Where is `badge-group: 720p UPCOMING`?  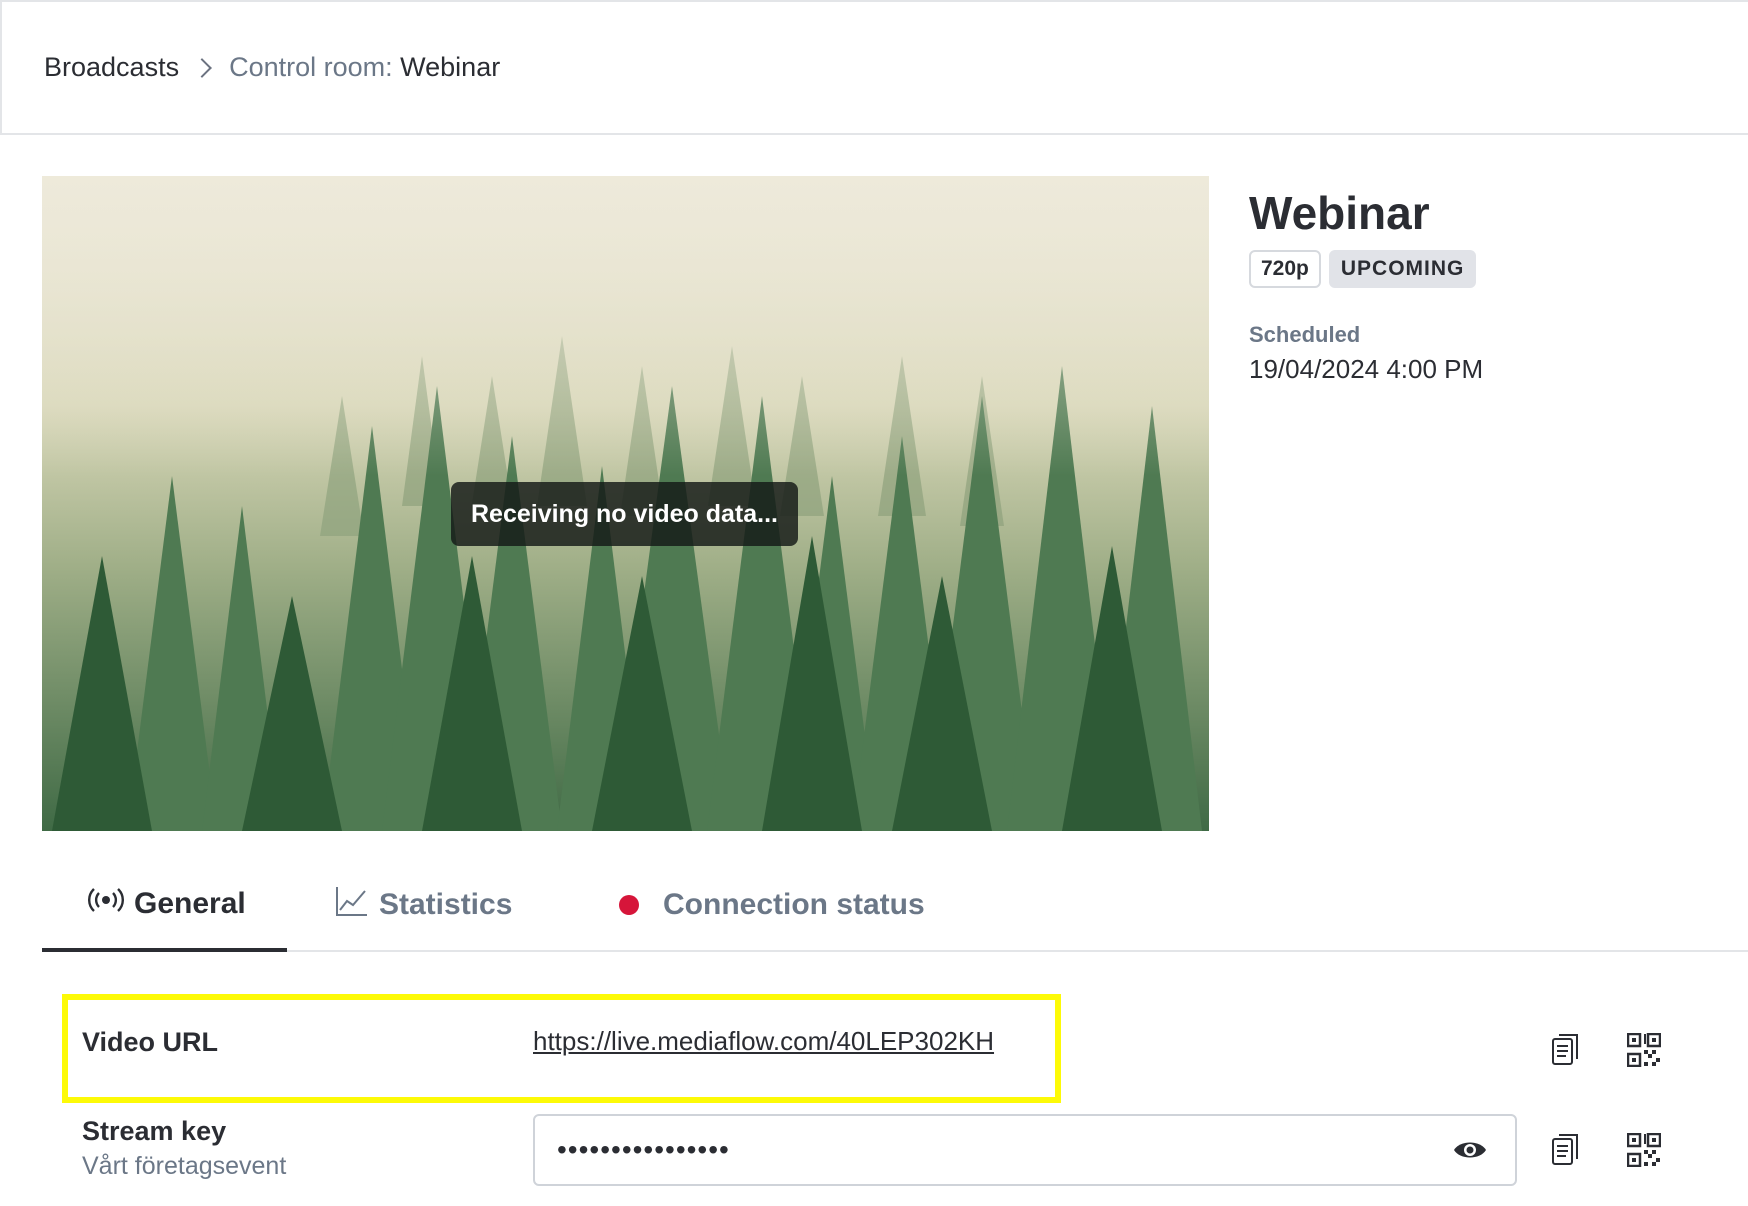 badge-group: 720p UPCOMING is located at coordinates (1489, 269).